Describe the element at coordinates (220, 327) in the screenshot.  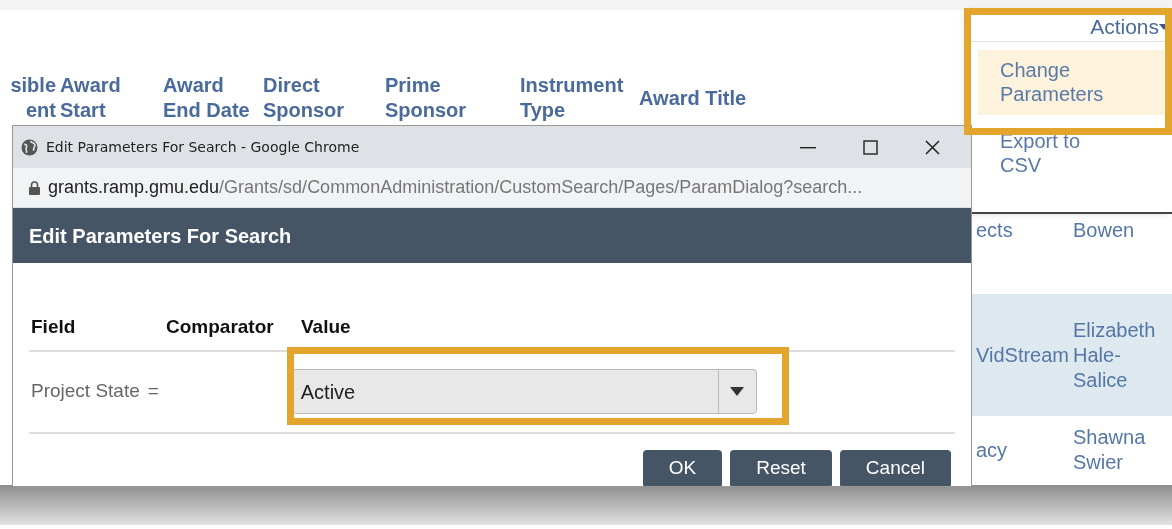
I see `column-header: Comparator` at that location.